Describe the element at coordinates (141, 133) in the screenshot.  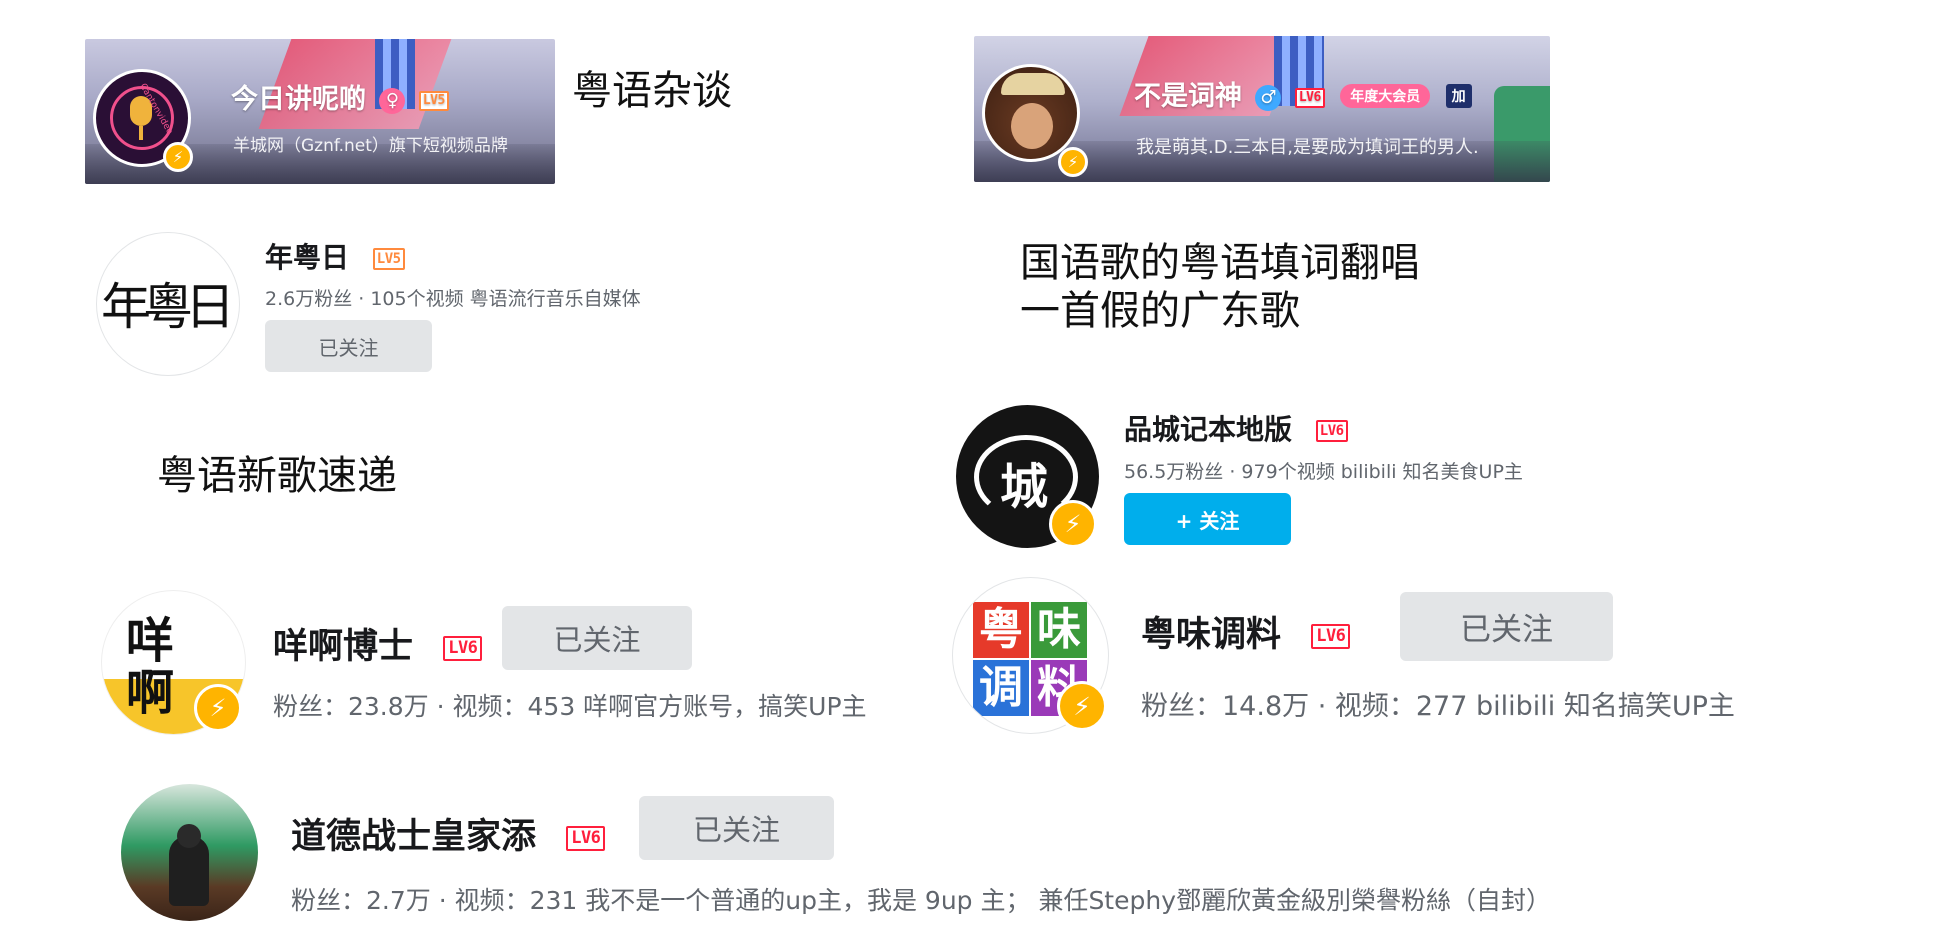
I see `microphone-icon` at that location.